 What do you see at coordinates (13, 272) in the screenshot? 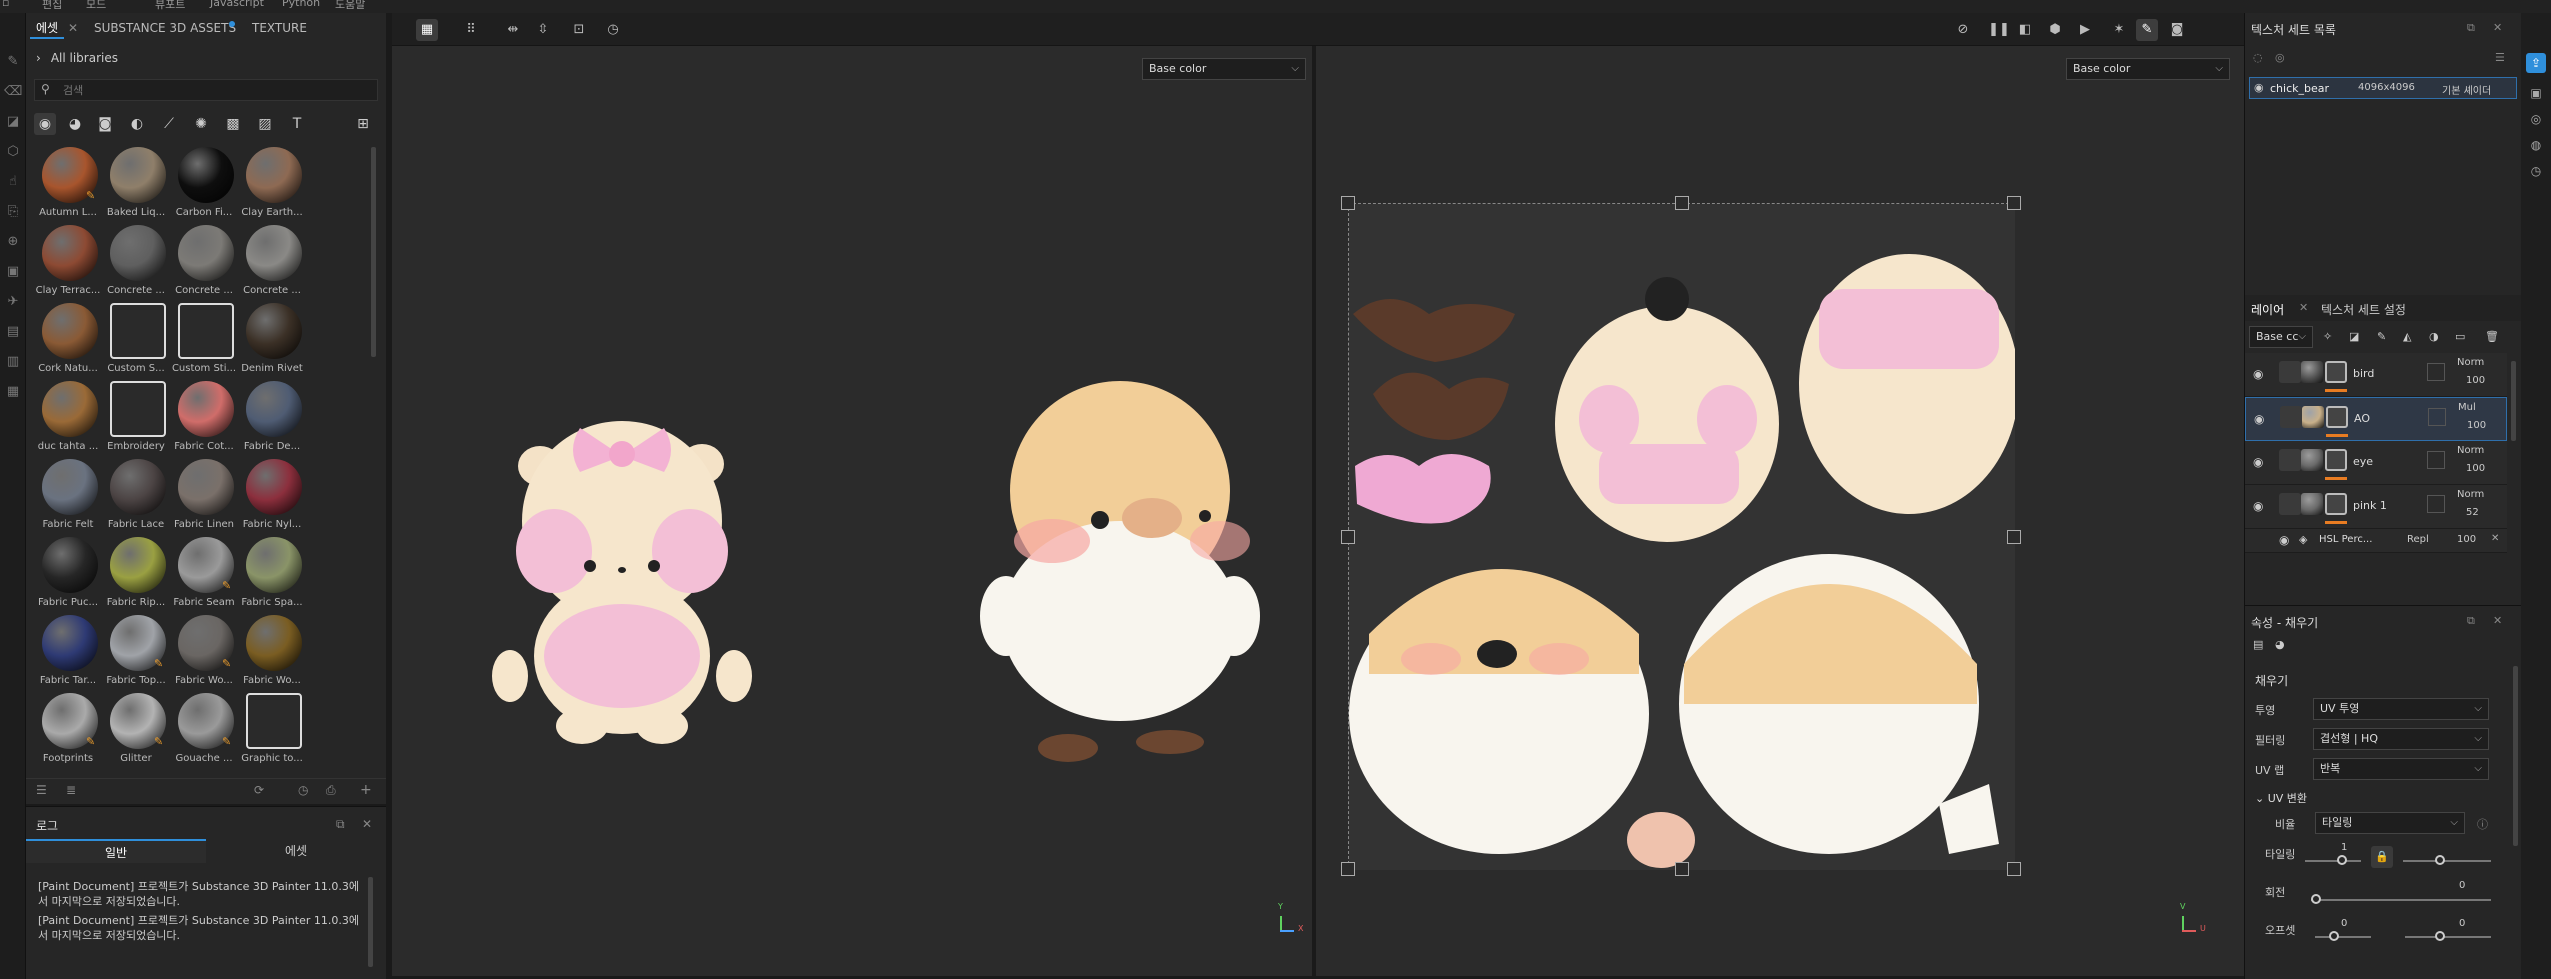
I see `geometry-mask-tool-icon: ▣` at bounding box center [13, 272].